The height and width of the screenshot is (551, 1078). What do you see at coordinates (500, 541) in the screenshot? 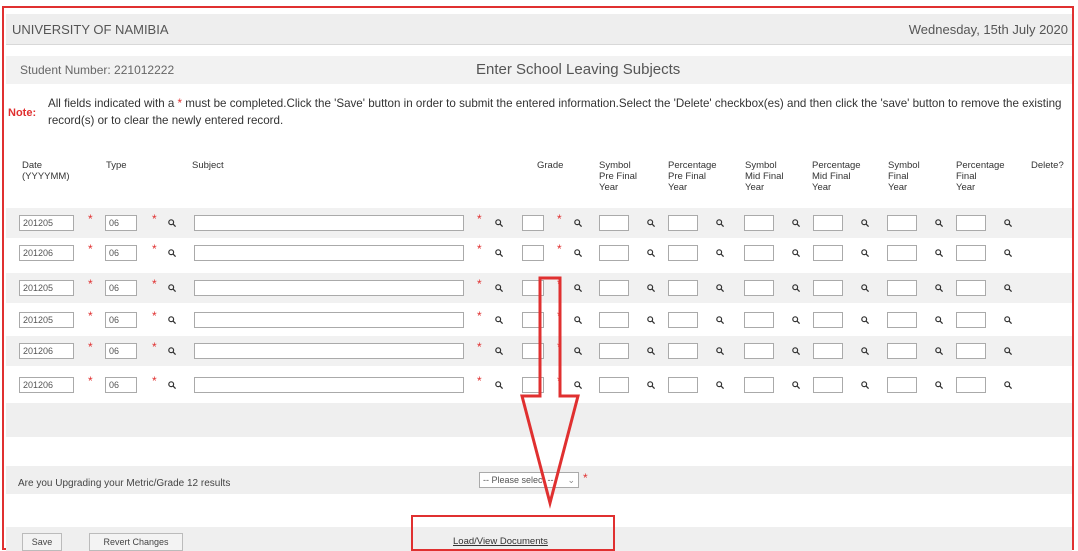
I see `load-view-documents-link: Load/View Documents` at bounding box center [500, 541].